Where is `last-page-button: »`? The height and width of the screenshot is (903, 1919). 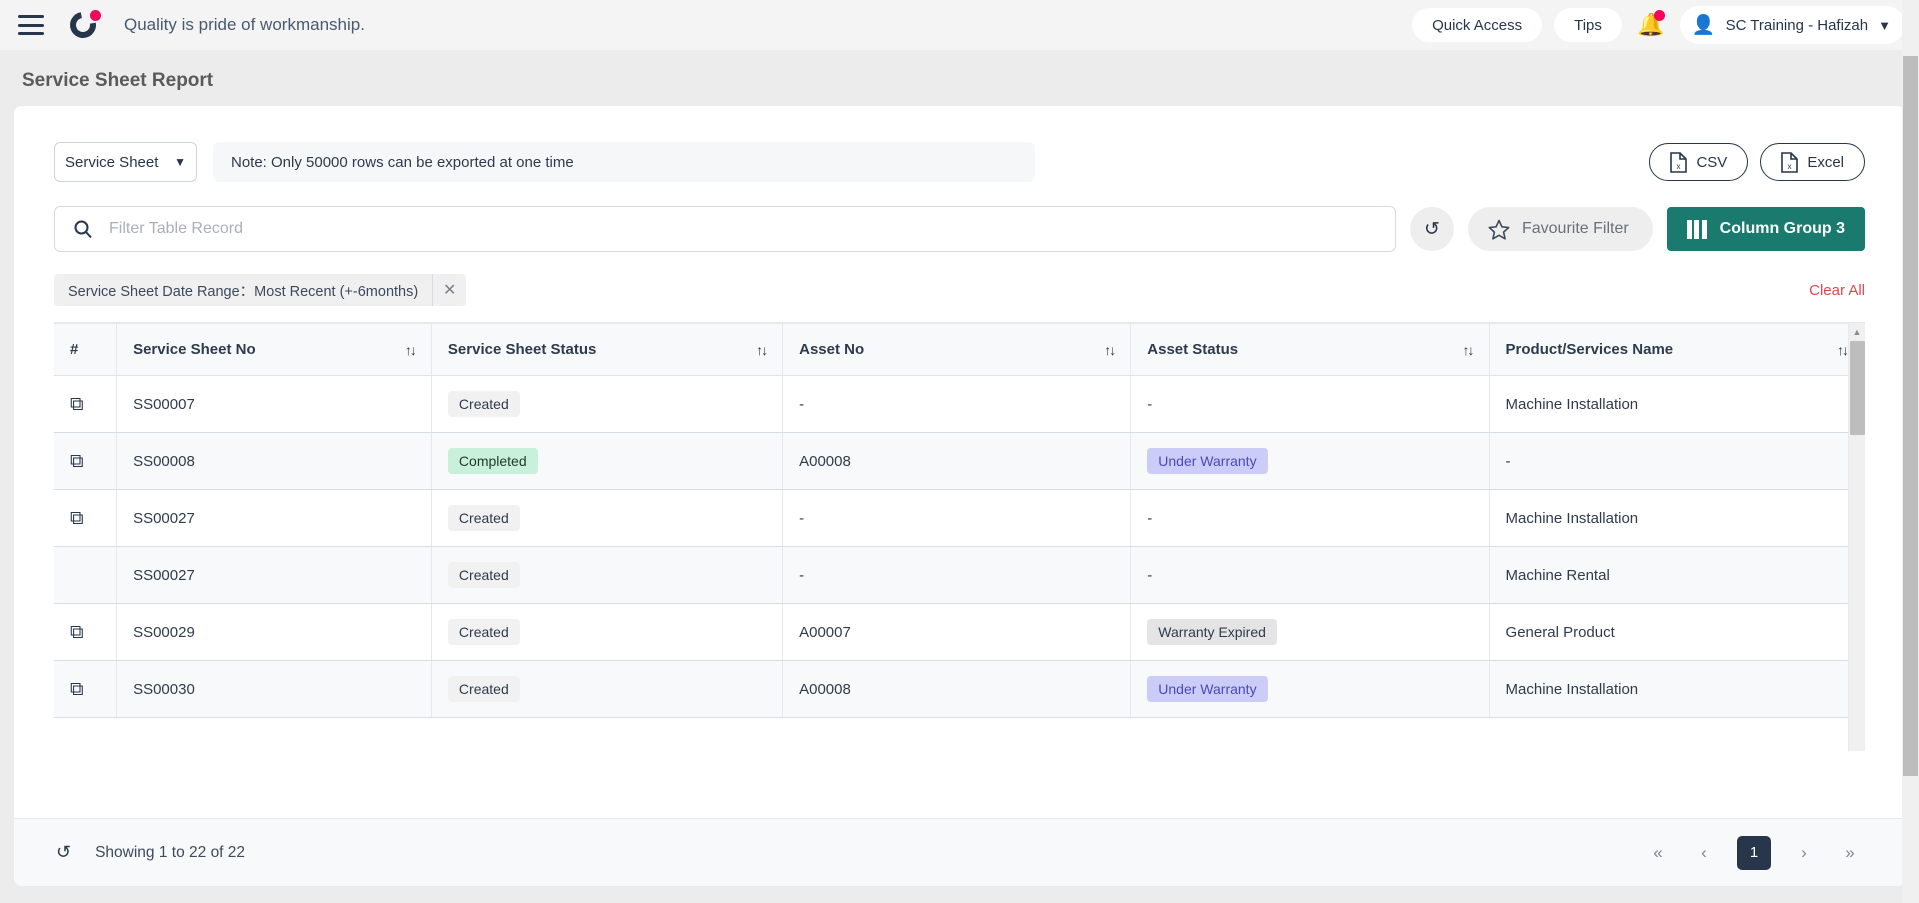
last-page-button: » is located at coordinates (1850, 853).